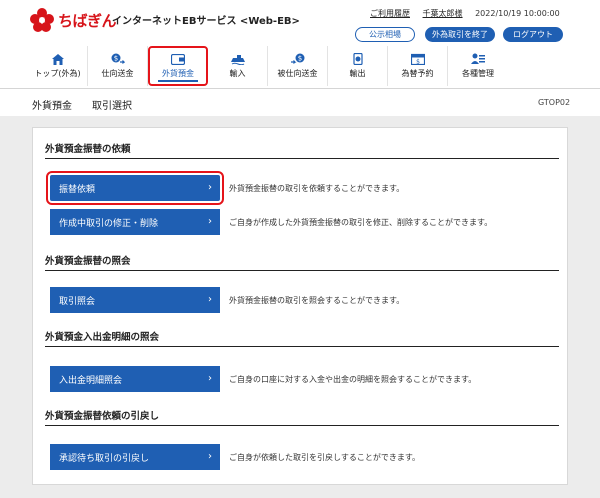  Describe the element at coordinates (104, 458) in the screenshot. I see `button-label: 承認待ち取引の引戻し` at that location.